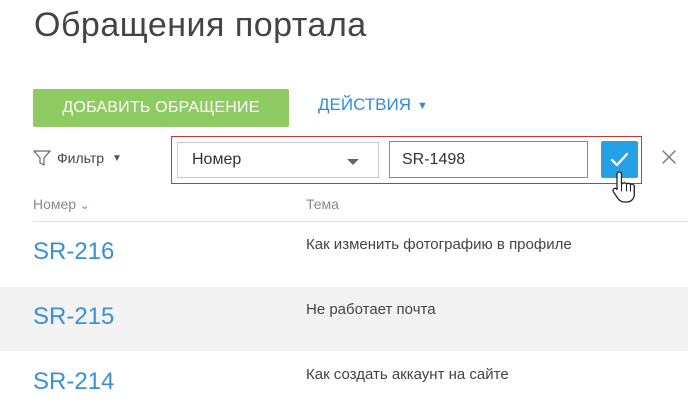 Image resolution: width=688 pixels, height=416 pixels. Describe the element at coordinates (439, 244) in the screenshot. I see `request-subject: Как изменить фотографию в профиле` at that location.